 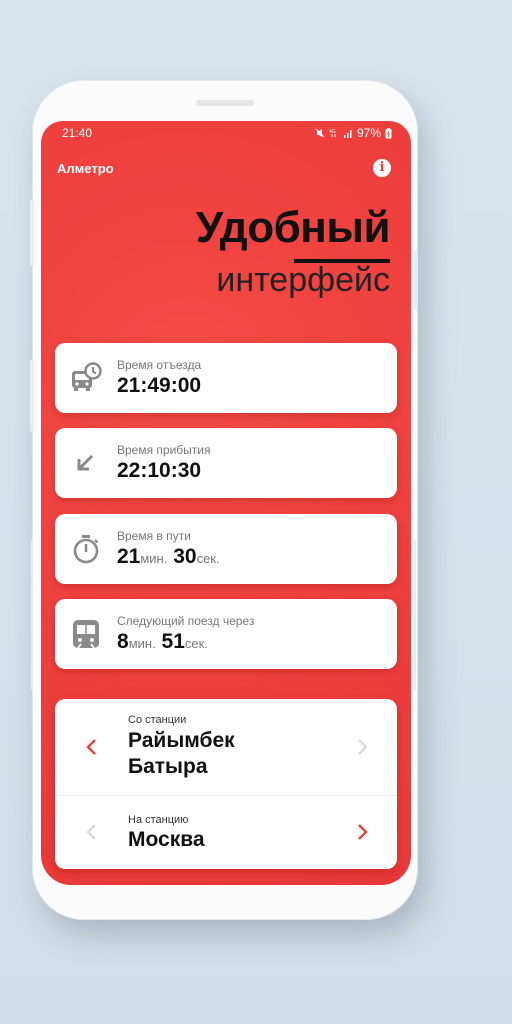 I want to click on next-seconds: 51, so click(x=173, y=641).